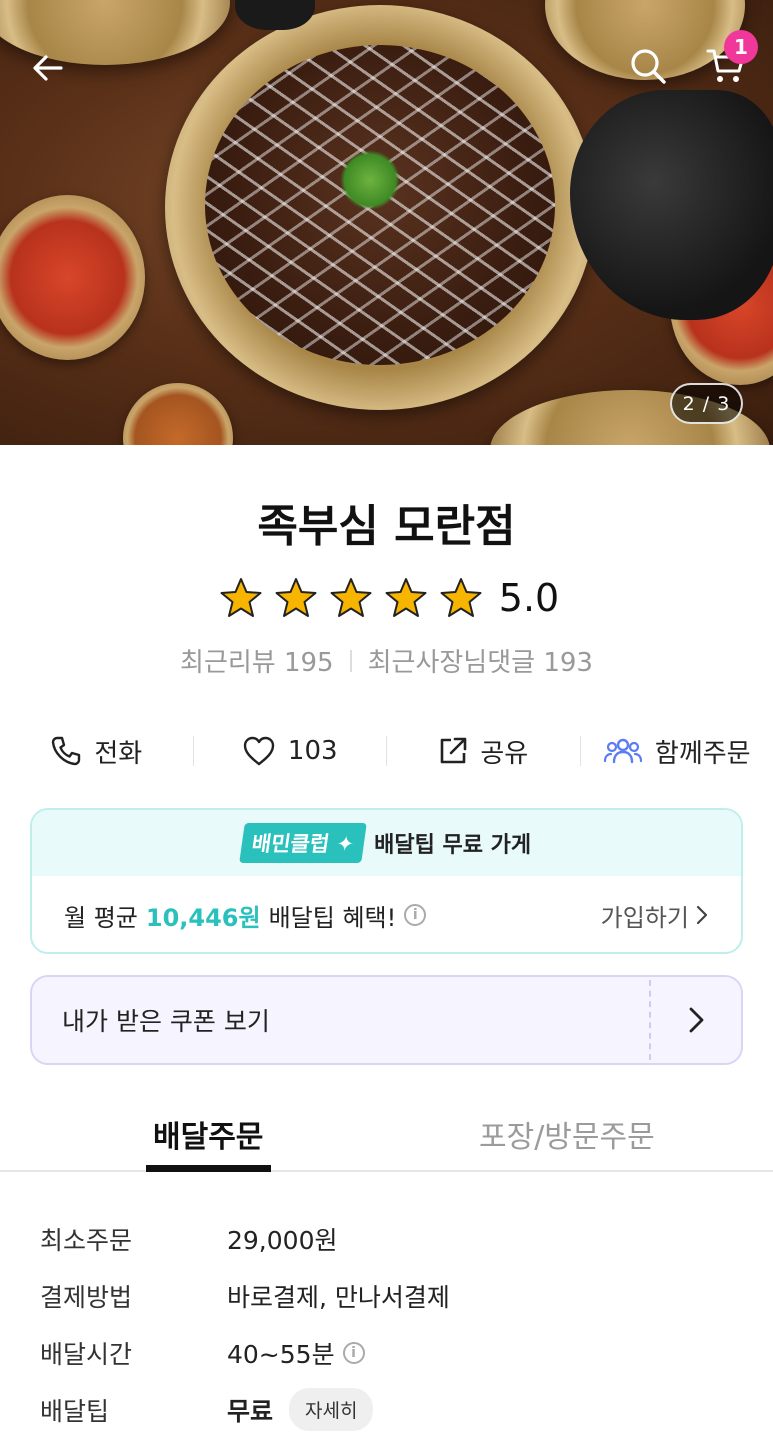  Describe the element at coordinates (623, 751) in the screenshot. I see `group-icon` at that location.